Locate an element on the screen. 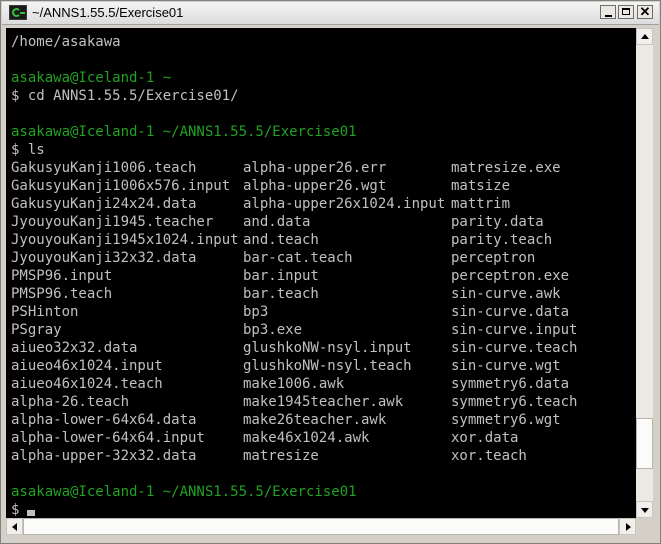  file-name: perceptron is located at coordinates (493, 258).